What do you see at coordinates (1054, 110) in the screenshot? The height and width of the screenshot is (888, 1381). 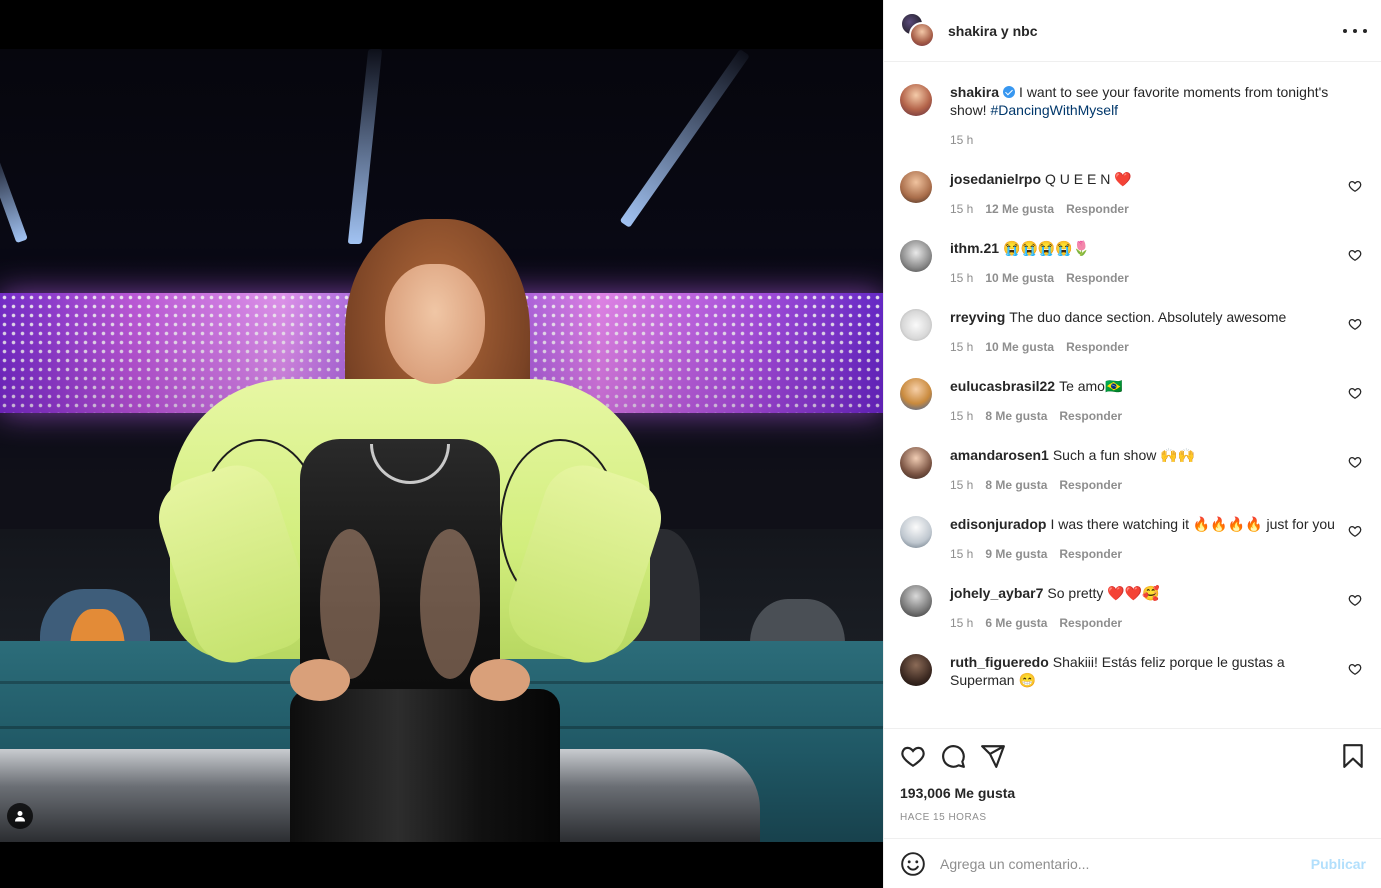 I see `hashtag-link: #DancingWithMyself` at bounding box center [1054, 110].